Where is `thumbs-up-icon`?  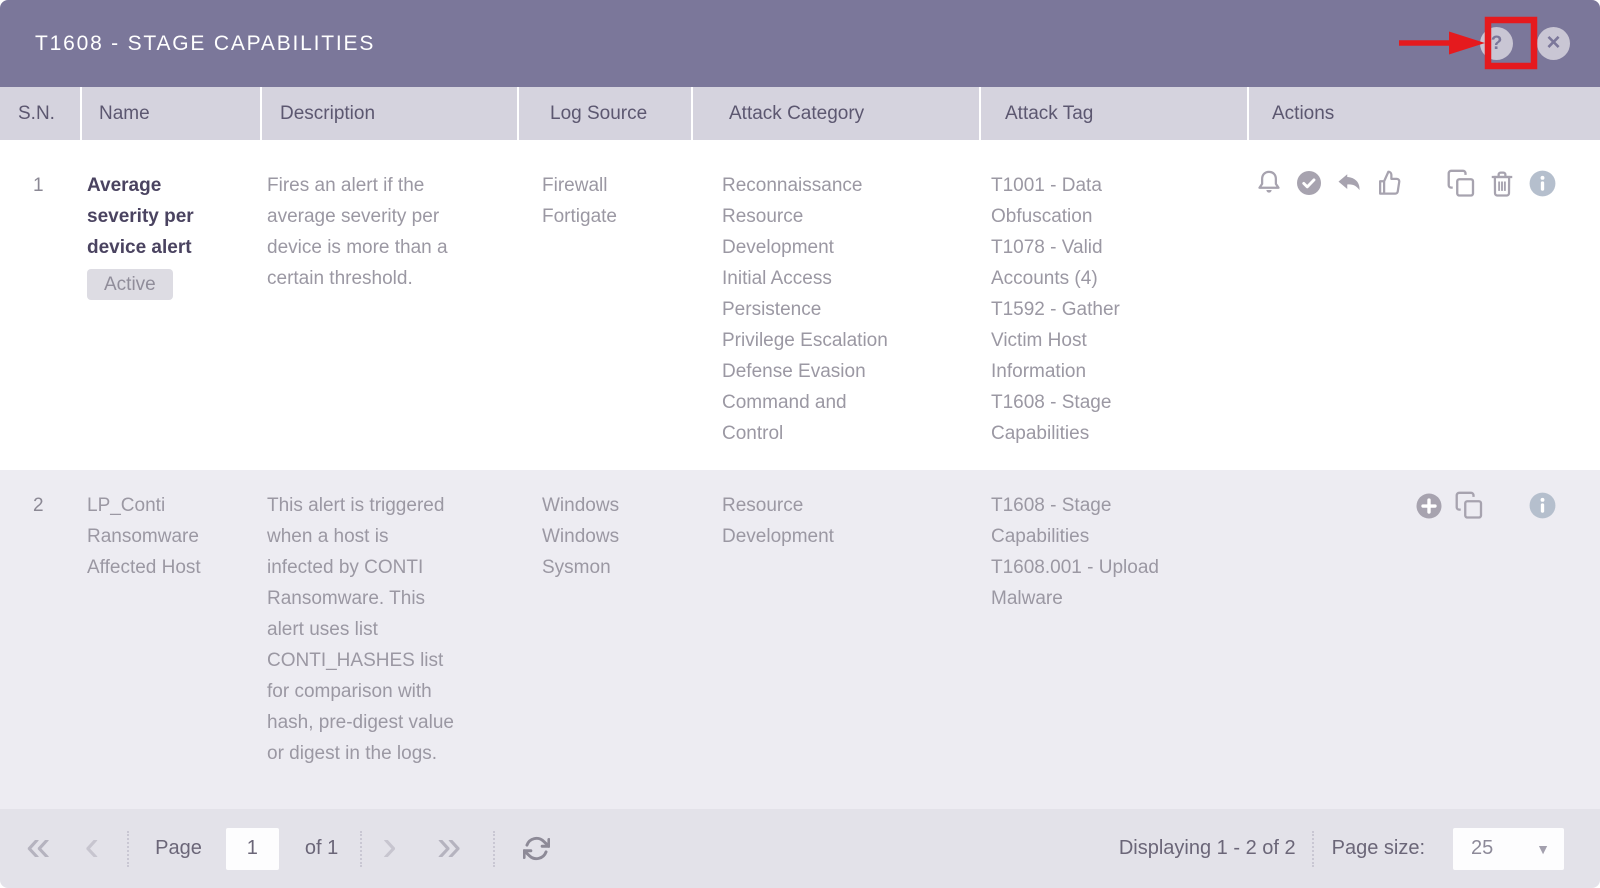
thumbs-up-icon is located at coordinates (1389, 183).